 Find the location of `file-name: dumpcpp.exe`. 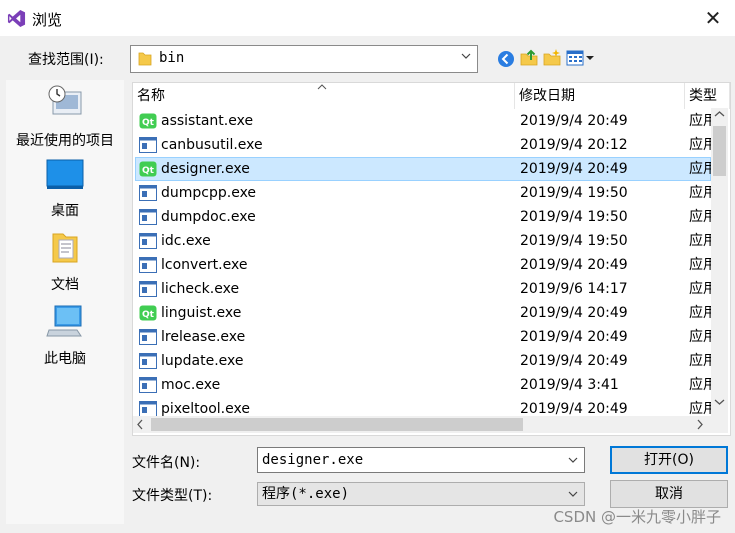

file-name: dumpcpp.exe is located at coordinates (209, 193).